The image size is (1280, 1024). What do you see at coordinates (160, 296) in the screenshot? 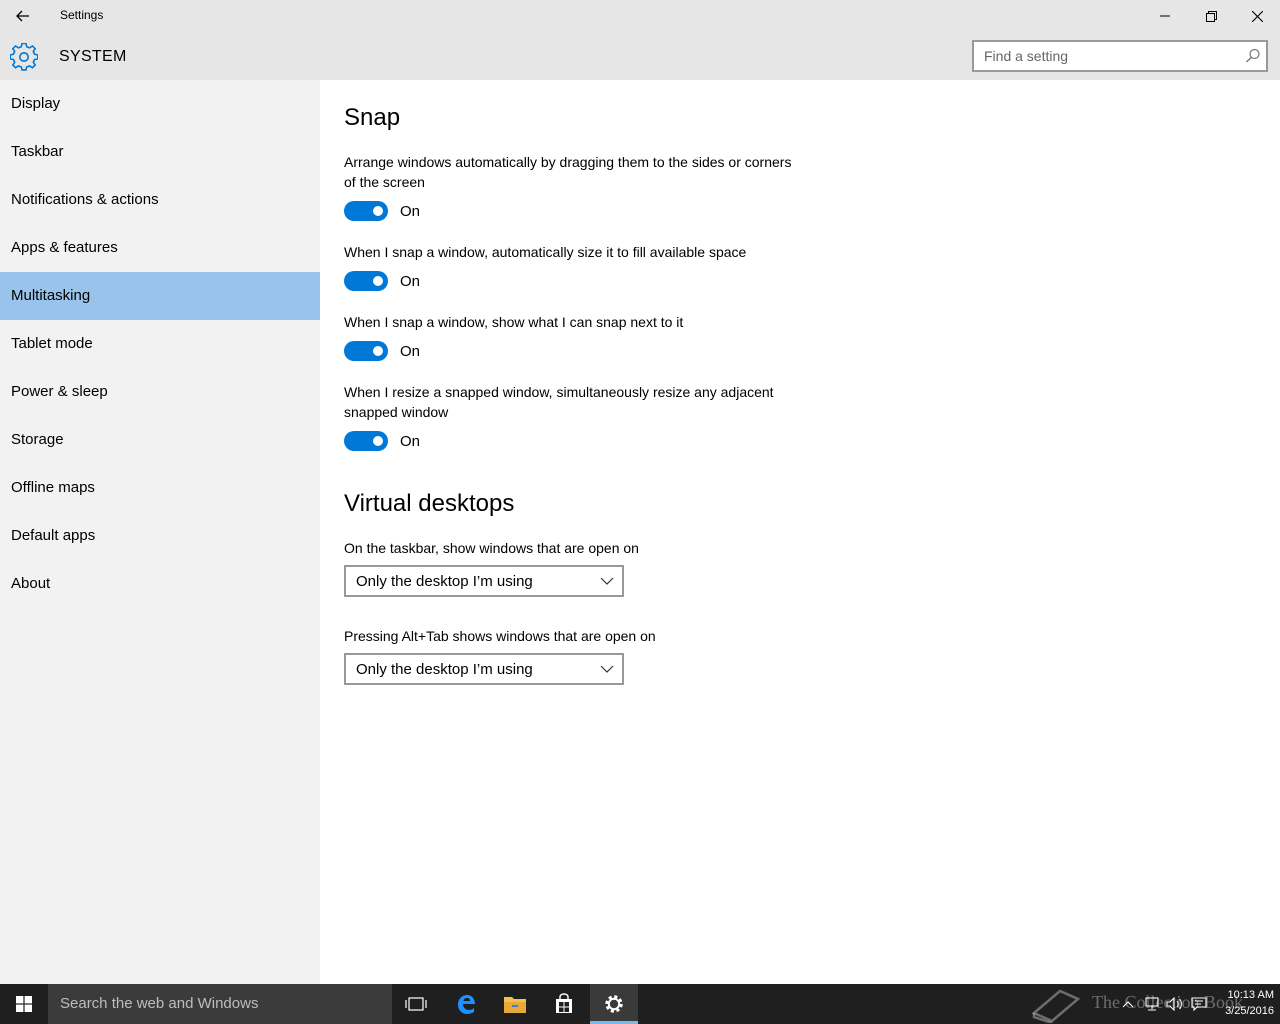
I see `sidebar-item-multitasking: Multitasking` at bounding box center [160, 296].